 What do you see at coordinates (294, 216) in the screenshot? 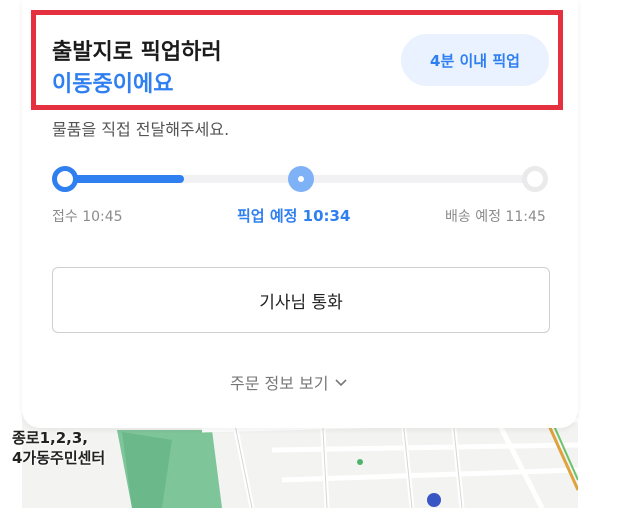
I see `step-pickup-label: 픽업 예정 10:34` at bounding box center [294, 216].